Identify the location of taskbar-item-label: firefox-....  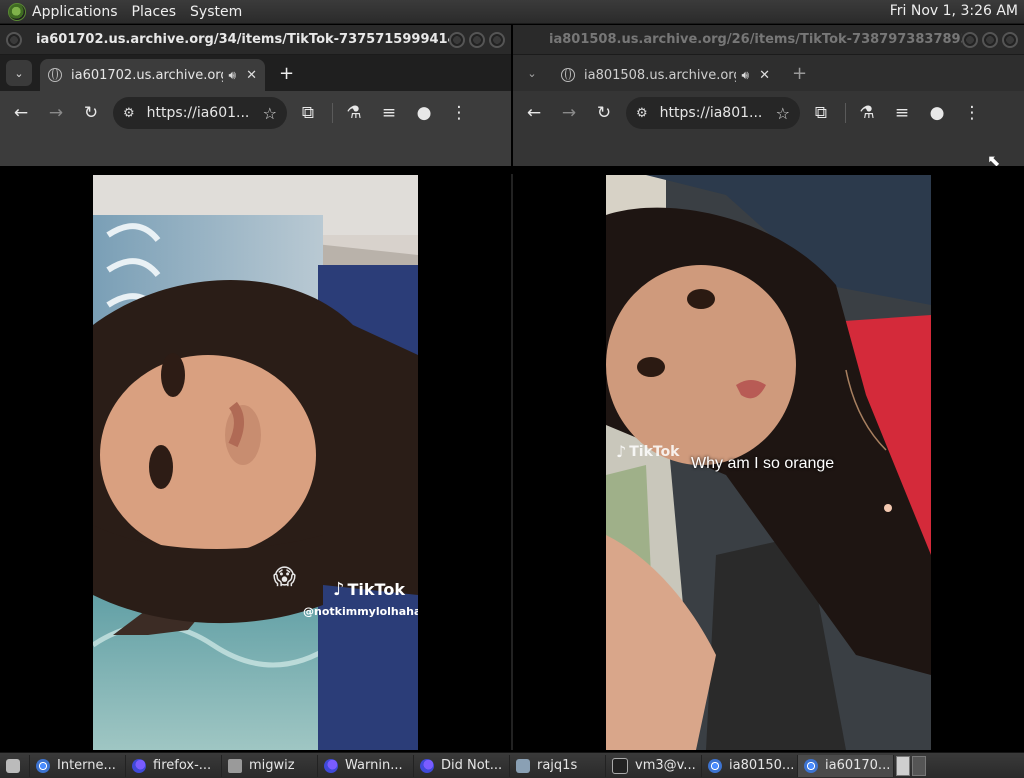
(182, 765).